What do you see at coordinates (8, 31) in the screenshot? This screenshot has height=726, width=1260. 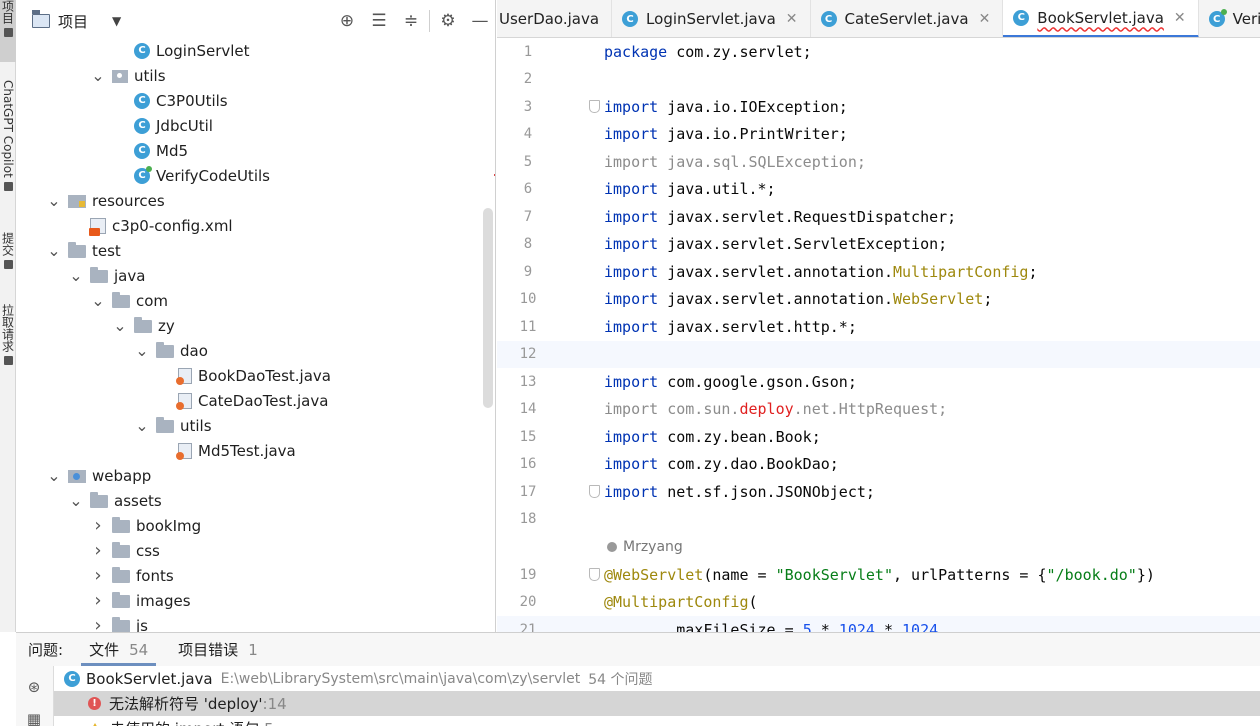 I see `strip-tab-project: 项目` at bounding box center [8, 31].